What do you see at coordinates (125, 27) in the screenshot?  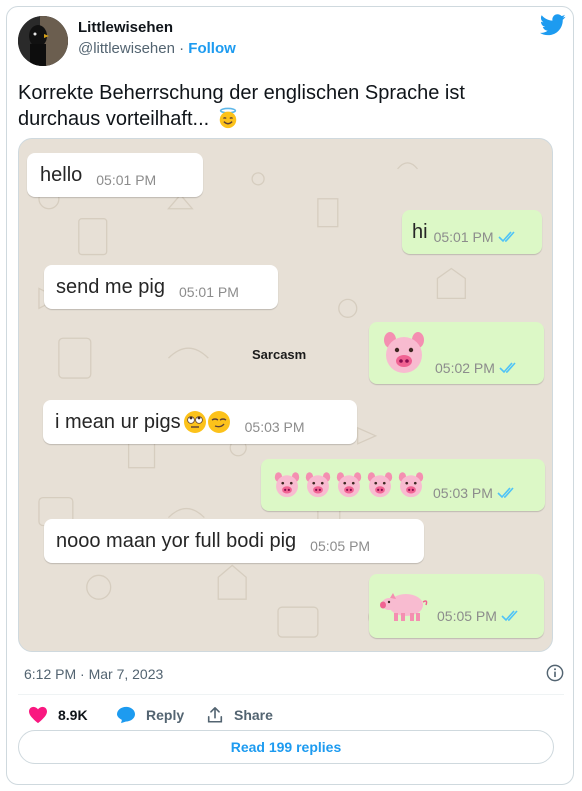 I see `author-name: Littlewisehen` at bounding box center [125, 27].